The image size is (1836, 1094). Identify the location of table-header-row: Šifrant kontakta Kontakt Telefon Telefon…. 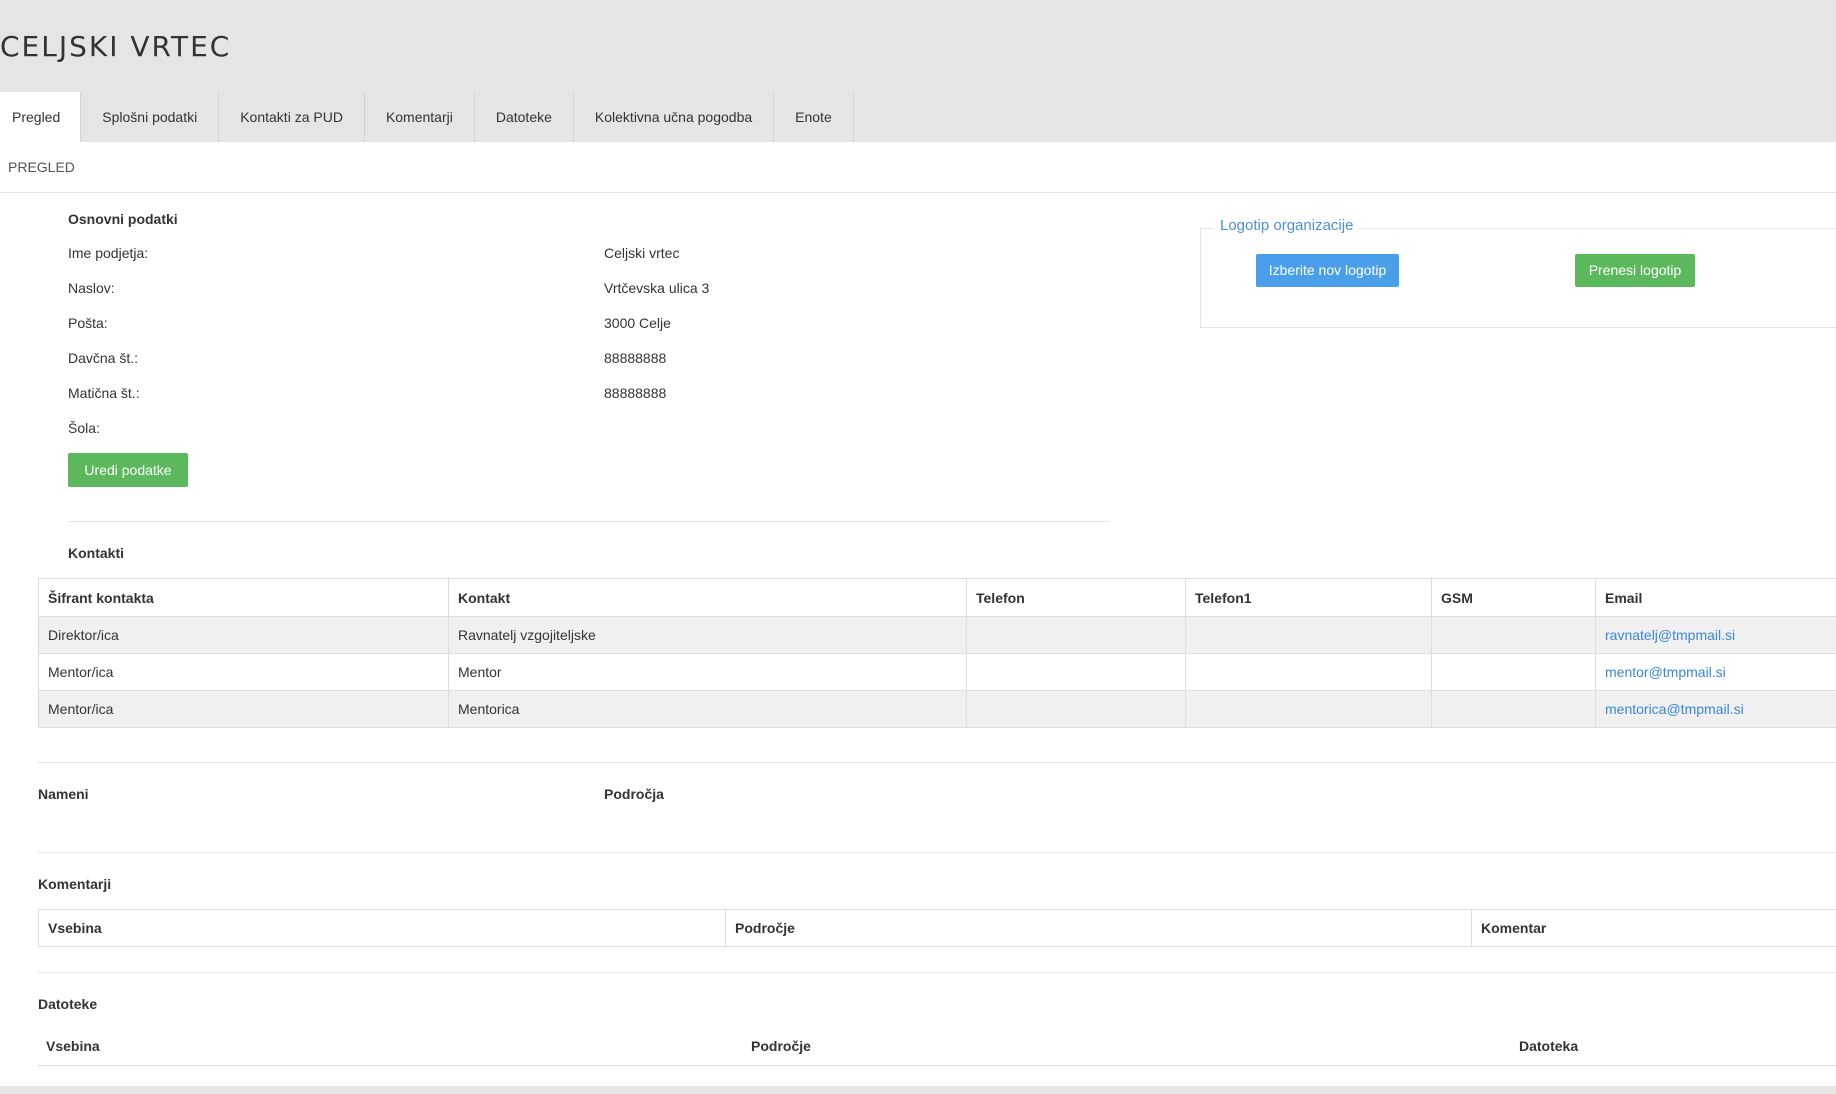
(937, 597).